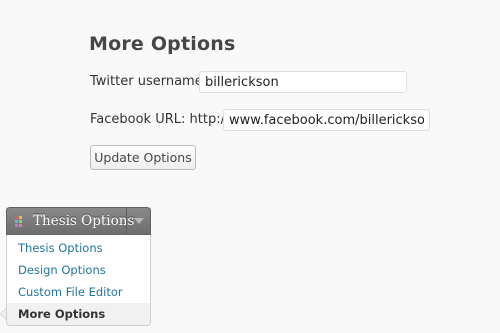 This screenshot has height=333, width=500. I want to click on menu-header: Thesis Options, so click(78, 221).